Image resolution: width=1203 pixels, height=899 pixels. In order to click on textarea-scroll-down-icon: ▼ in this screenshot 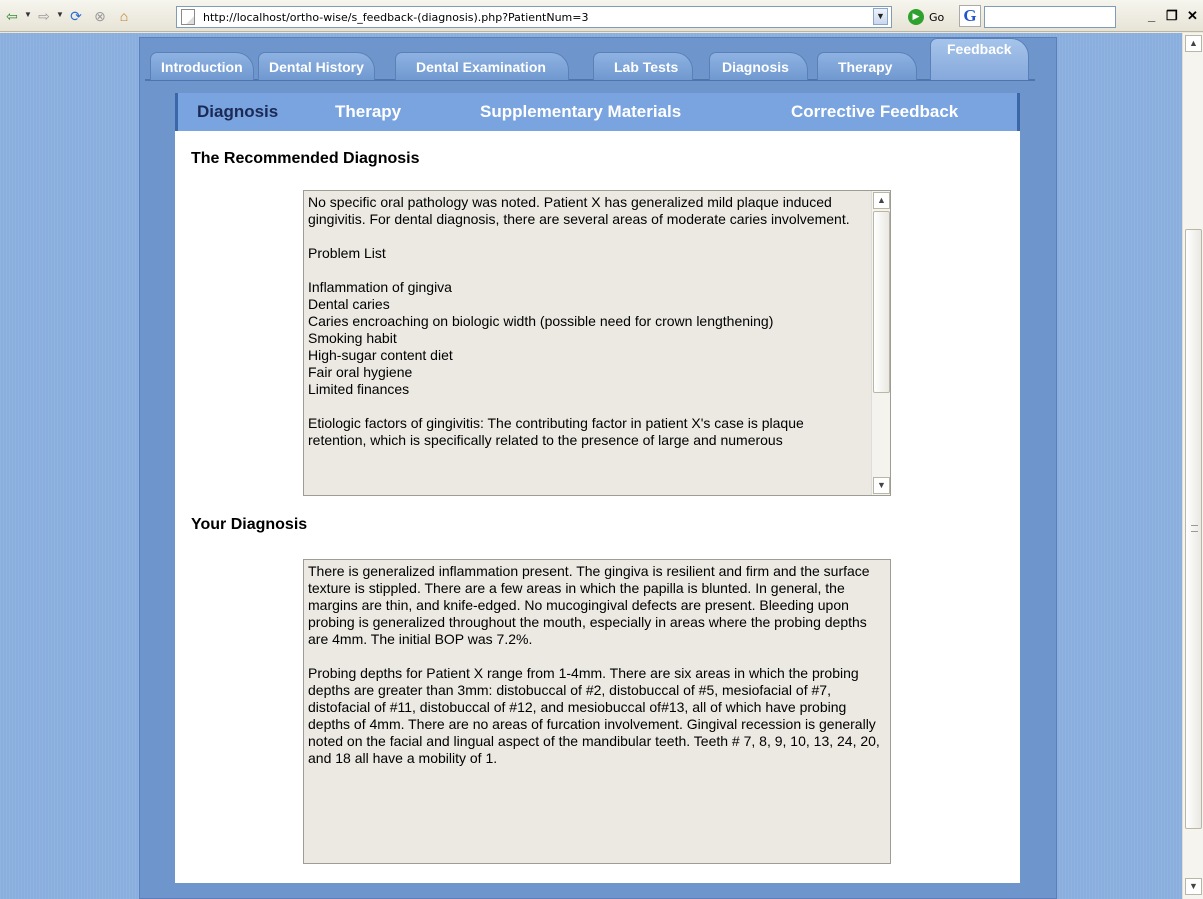, I will do `click(881, 485)`.